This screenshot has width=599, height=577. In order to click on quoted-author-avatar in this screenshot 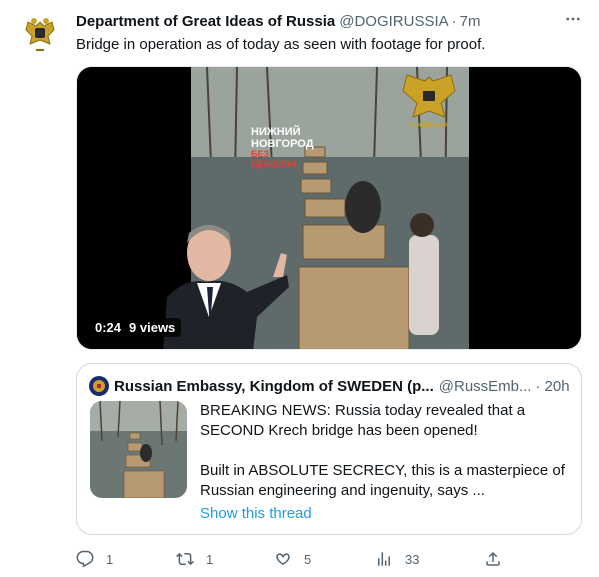, I will do `click(99, 386)`.